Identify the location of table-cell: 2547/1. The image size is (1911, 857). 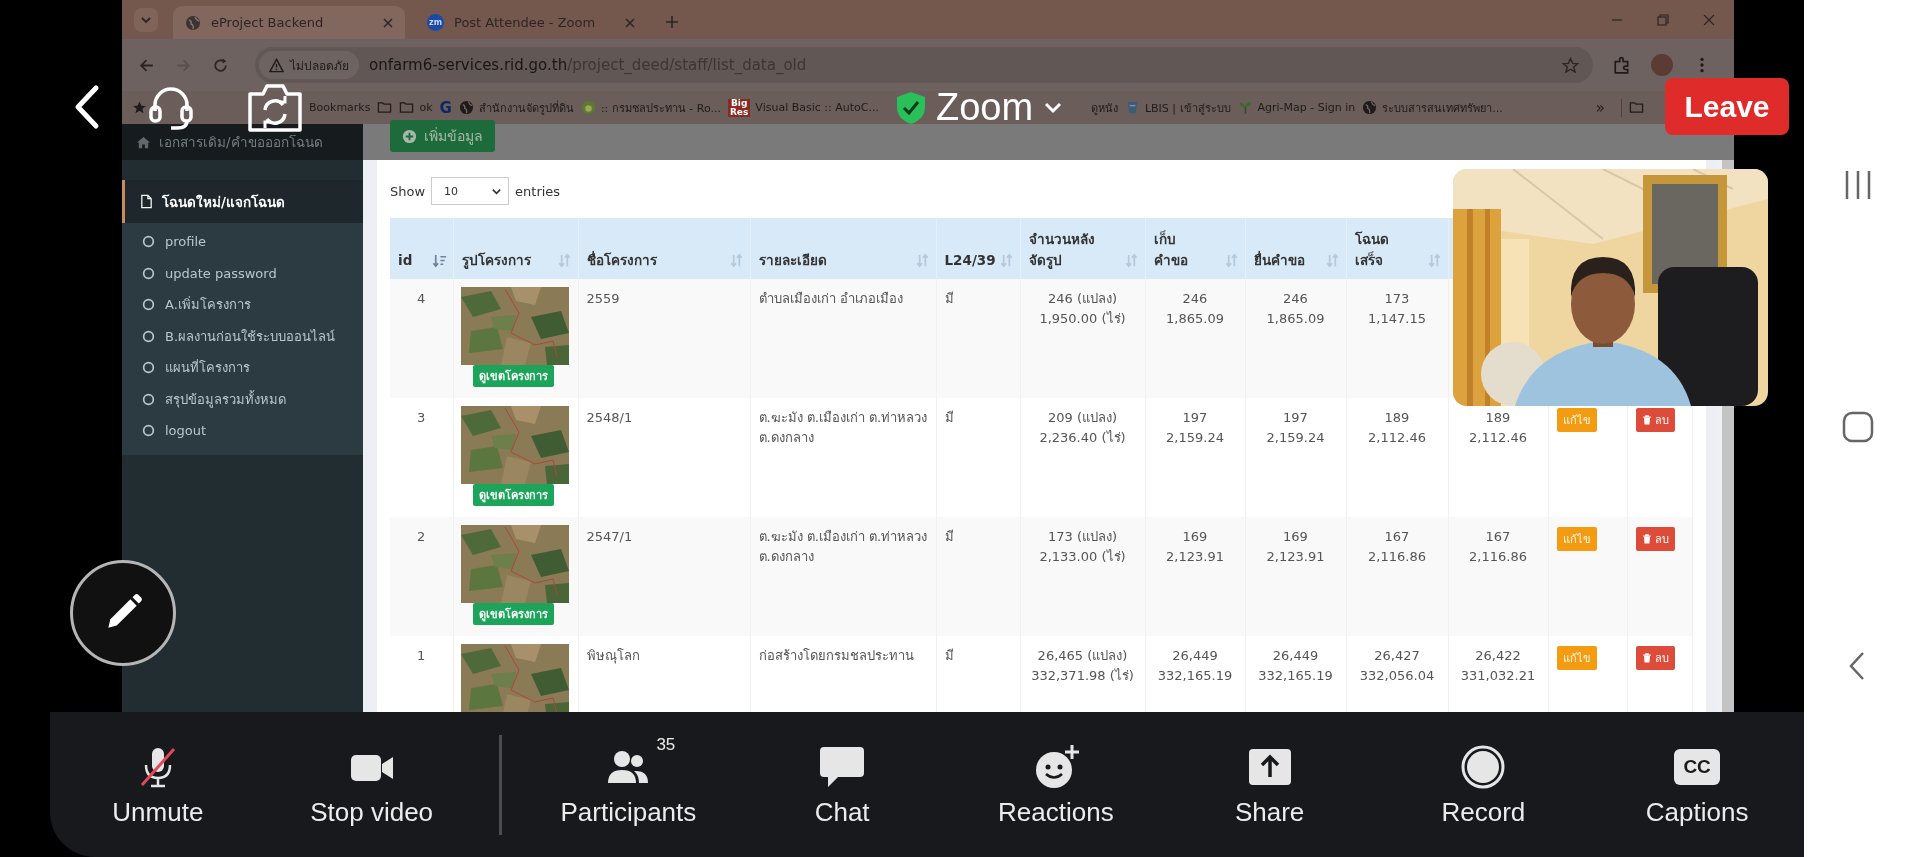
(664, 576).